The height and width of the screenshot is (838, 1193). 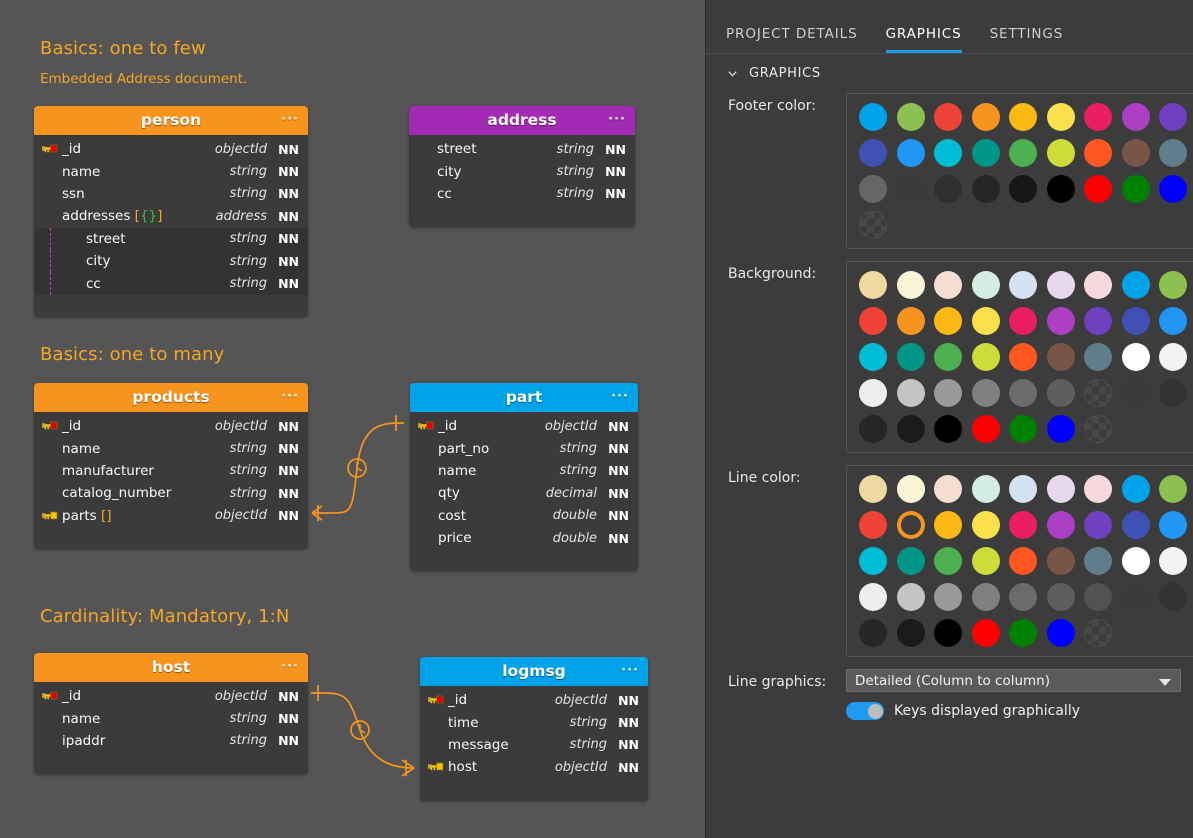 What do you see at coordinates (171, 471) in the screenshot?
I see `entity-field-row: manufacturer string NN` at bounding box center [171, 471].